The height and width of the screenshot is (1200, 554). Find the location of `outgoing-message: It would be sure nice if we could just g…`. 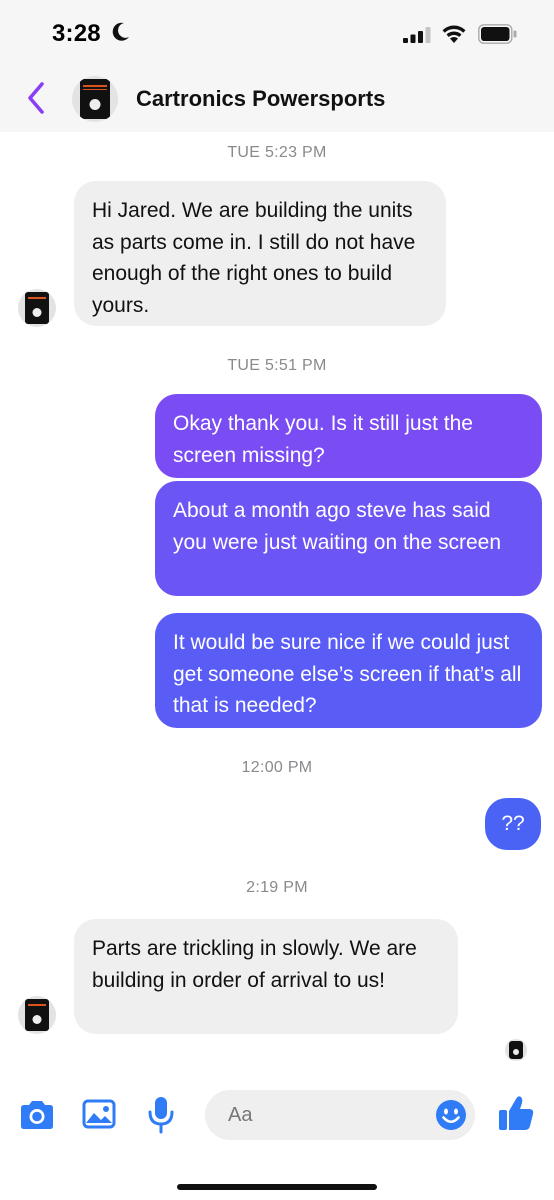

outgoing-message: It would be sure nice if we could just g… is located at coordinates (348, 670).